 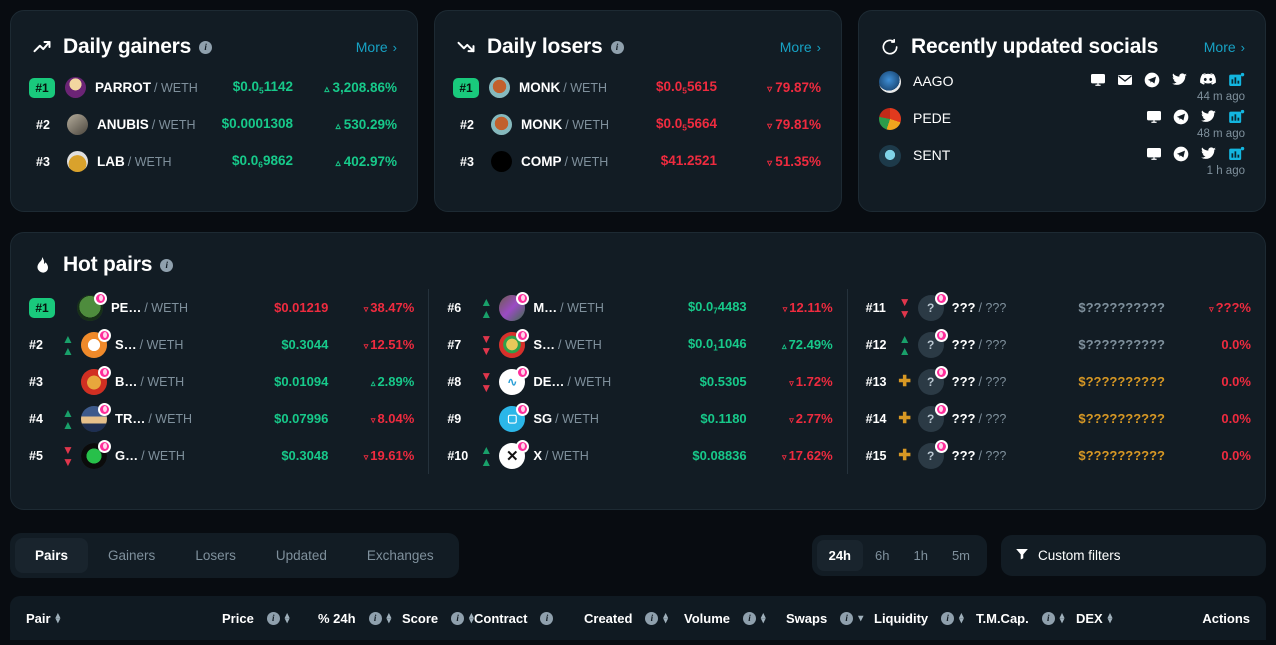 What do you see at coordinates (1026, 618) in the screenshot?
I see `column-header-tmcap: T.M.Cap. i ▴ ▾` at bounding box center [1026, 618].